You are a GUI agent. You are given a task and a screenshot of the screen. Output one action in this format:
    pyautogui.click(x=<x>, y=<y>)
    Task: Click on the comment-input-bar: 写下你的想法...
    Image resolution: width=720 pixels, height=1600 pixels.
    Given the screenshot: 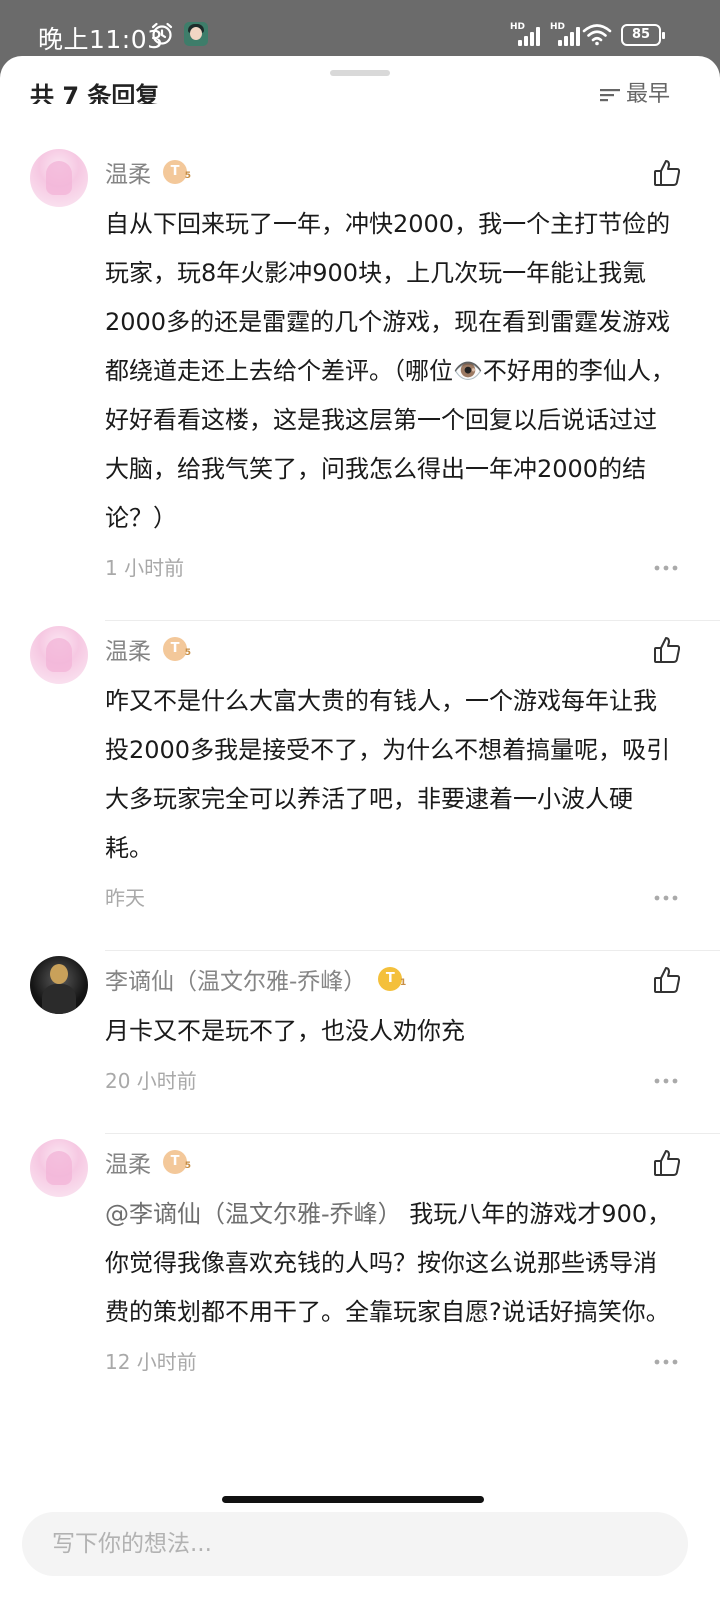 What is the action you would take?
    pyautogui.click(x=360, y=1545)
    